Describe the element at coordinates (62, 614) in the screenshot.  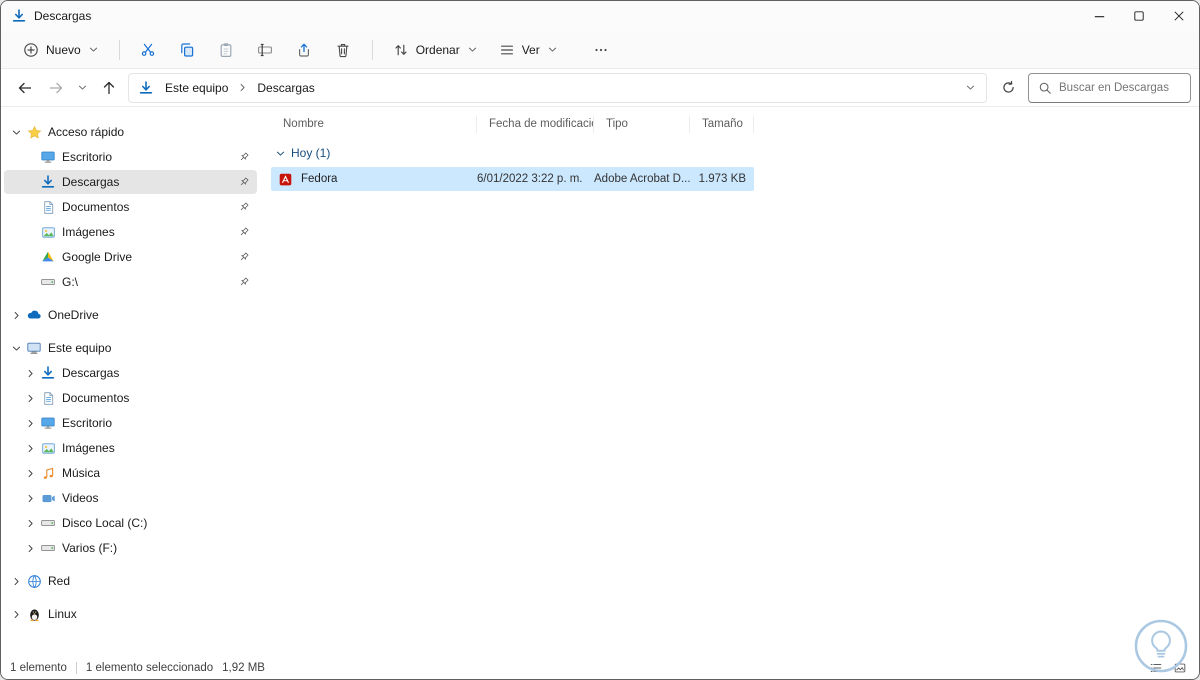
I see `sidebar-item-label: Linux` at that location.